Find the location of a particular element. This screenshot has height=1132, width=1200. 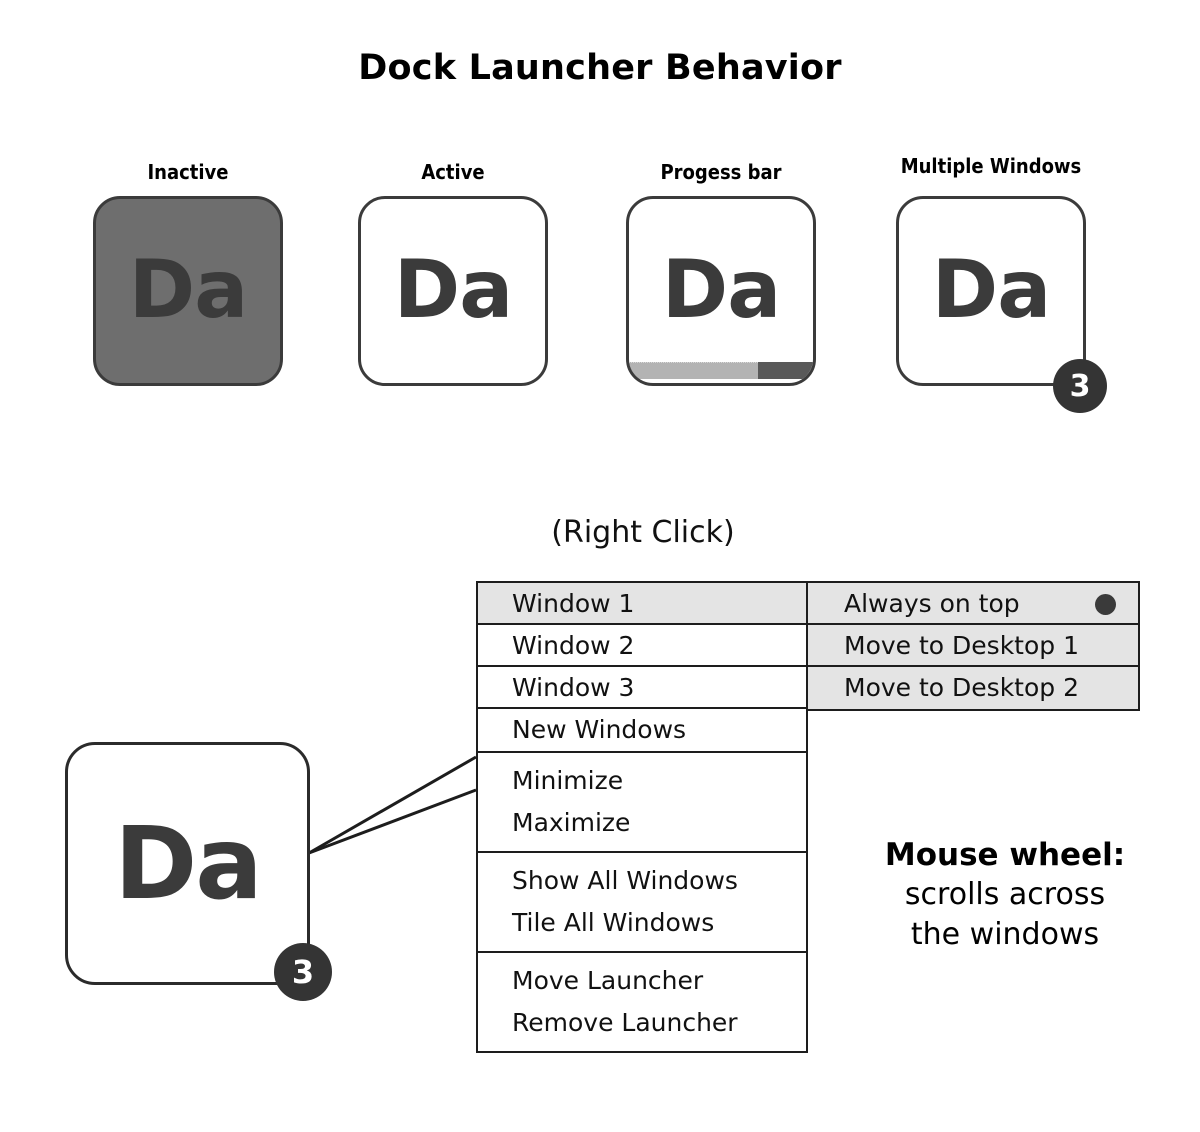

submenu-item-label: Move to Desktop 2 is located at coordinates (961, 687).